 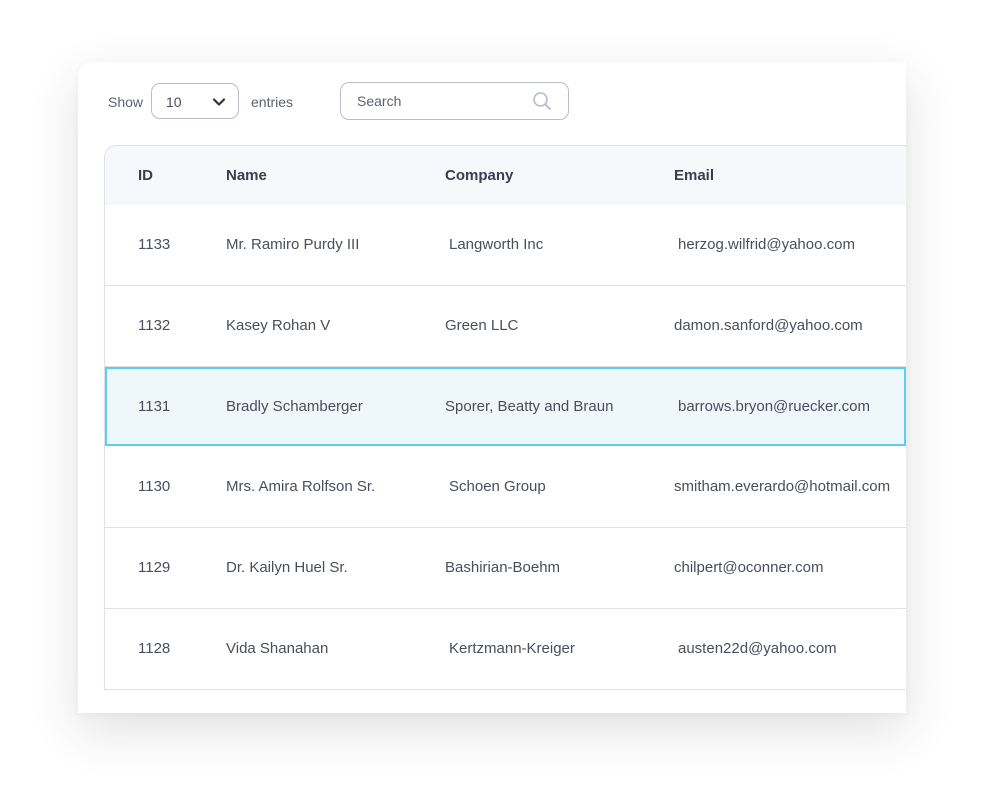 What do you see at coordinates (154, 244) in the screenshot?
I see `cell-id: 1133` at bounding box center [154, 244].